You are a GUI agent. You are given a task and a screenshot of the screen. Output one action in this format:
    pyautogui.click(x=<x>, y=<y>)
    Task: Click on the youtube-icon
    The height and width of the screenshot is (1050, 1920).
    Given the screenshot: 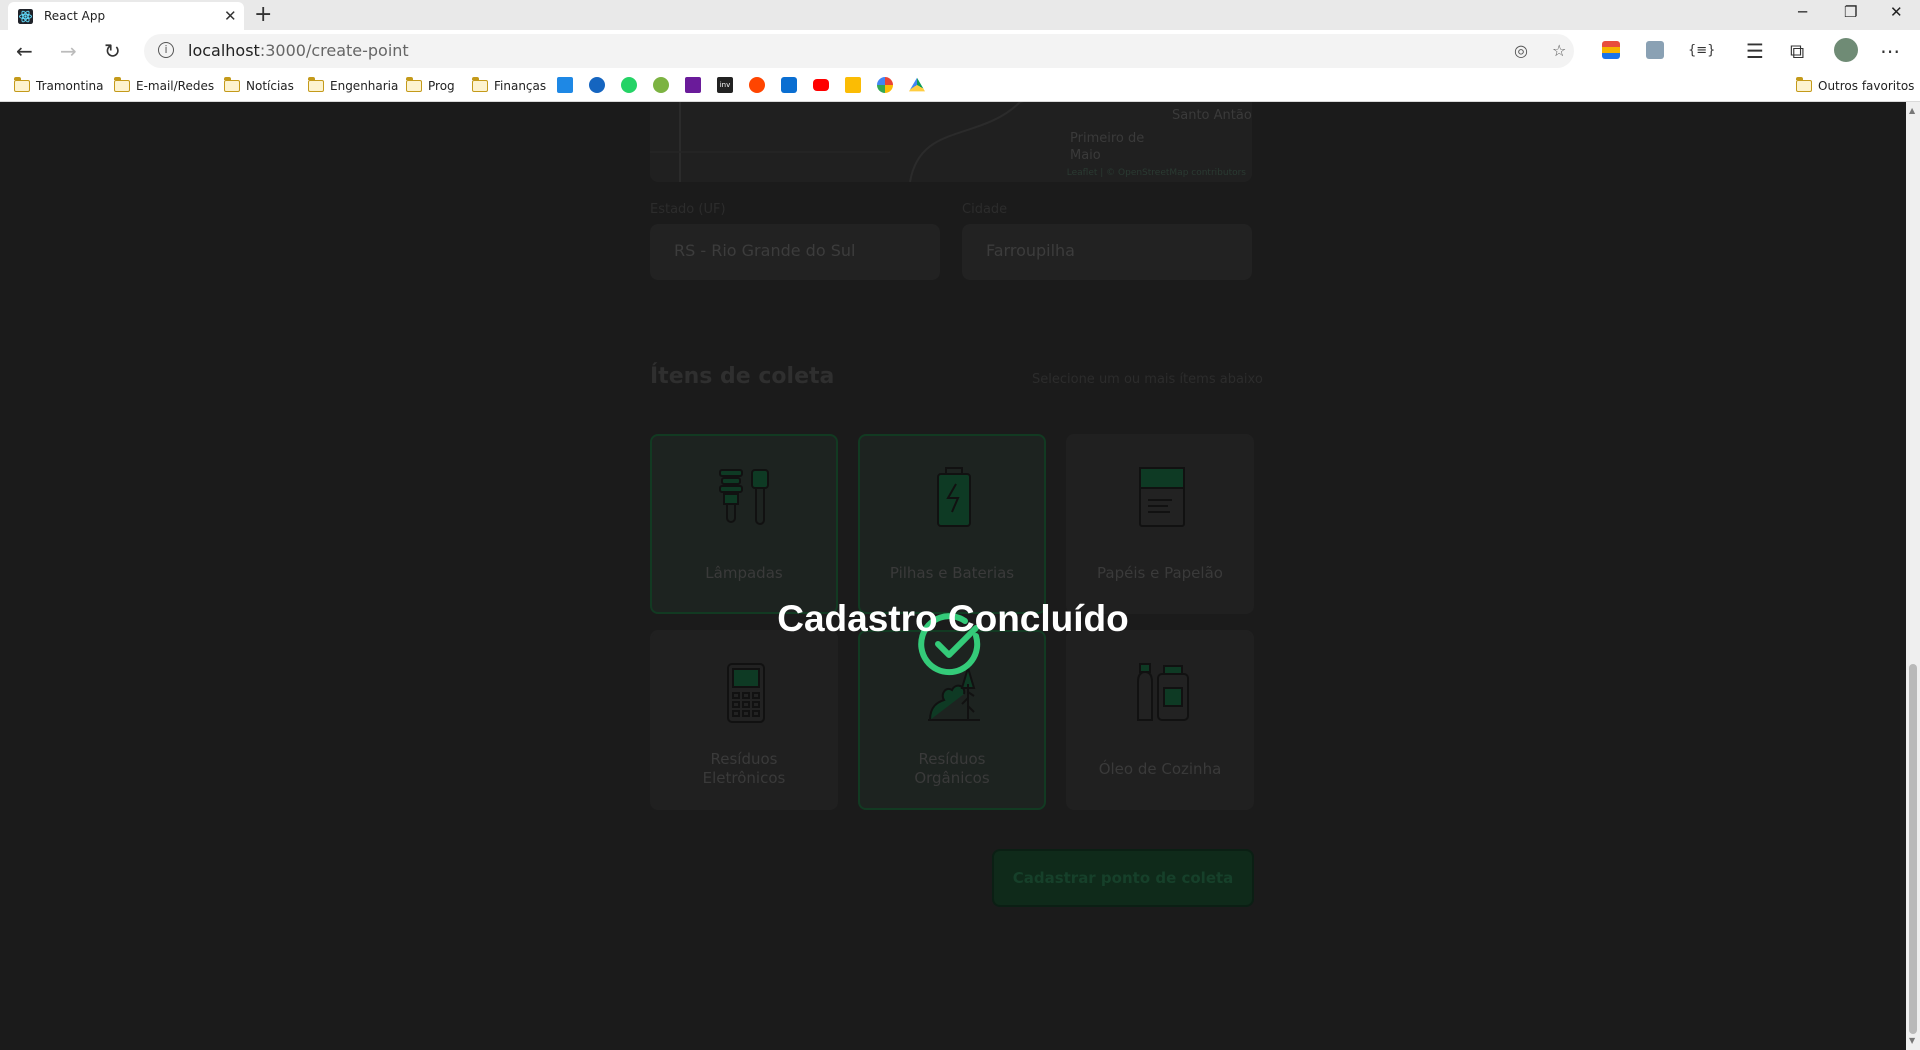 What is the action you would take?
    pyautogui.click(x=821, y=85)
    